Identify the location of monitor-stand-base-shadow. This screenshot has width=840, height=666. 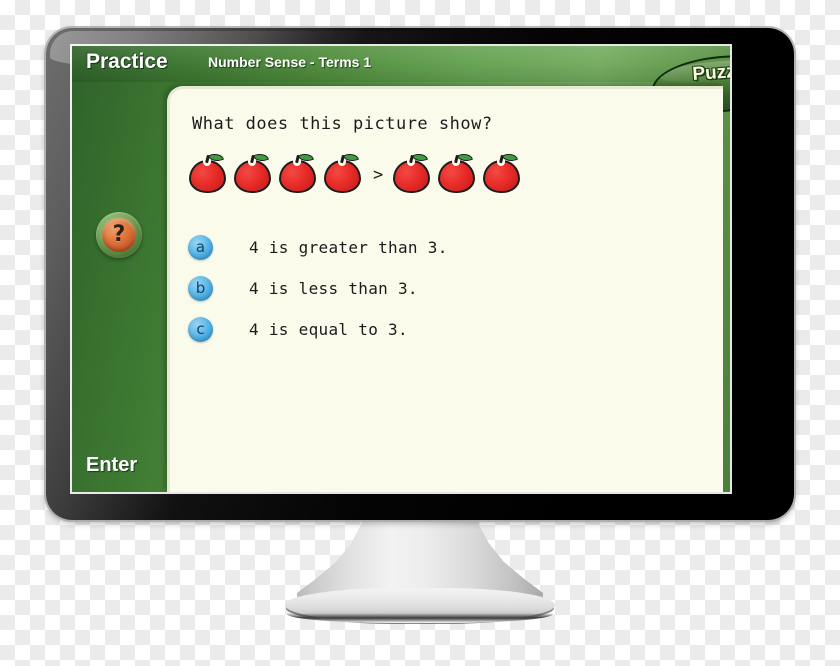
(420, 614).